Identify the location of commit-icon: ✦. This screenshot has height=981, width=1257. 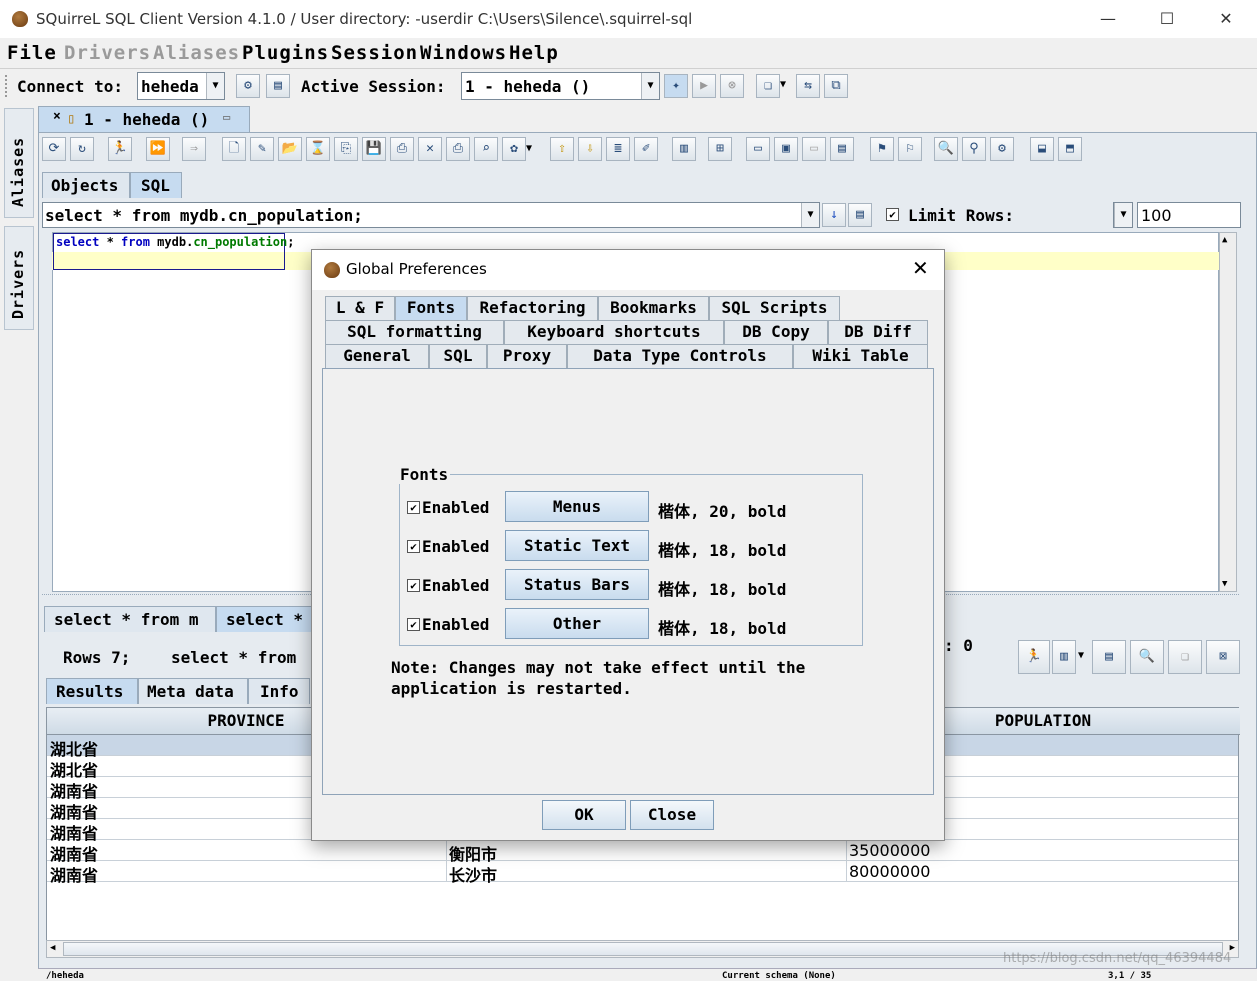
(676, 86).